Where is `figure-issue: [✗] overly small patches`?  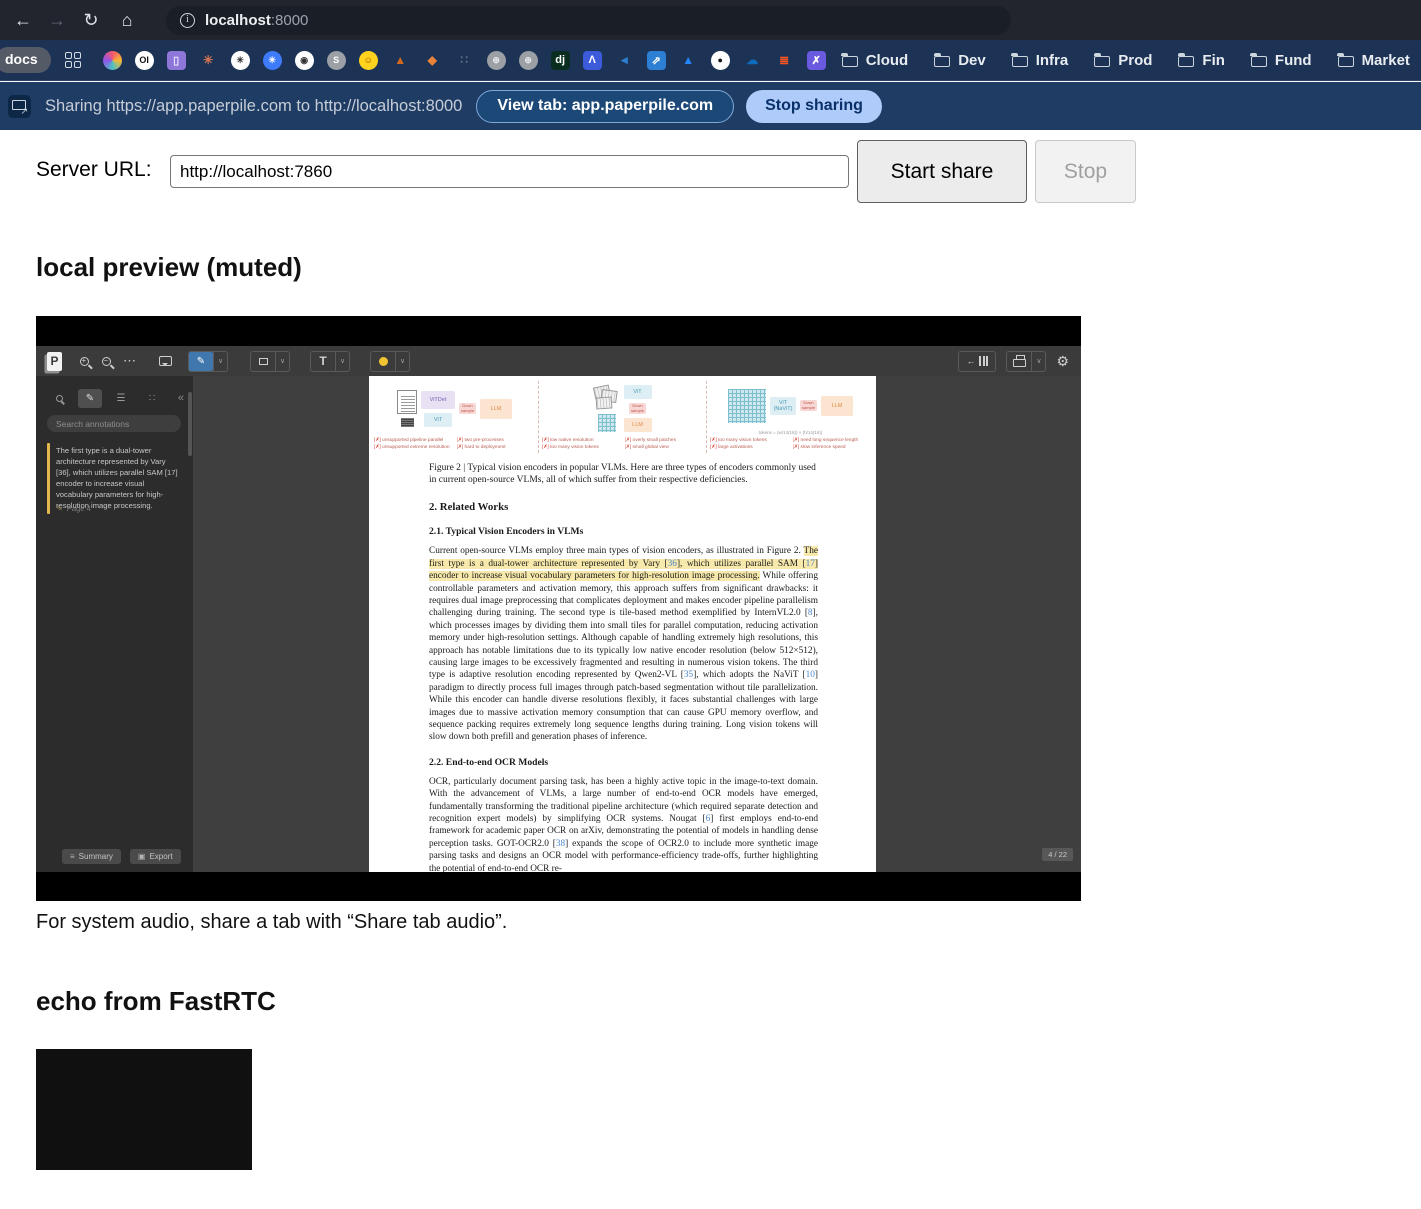
figure-issue: [✗] overly small patches is located at coordinates (650, 440).